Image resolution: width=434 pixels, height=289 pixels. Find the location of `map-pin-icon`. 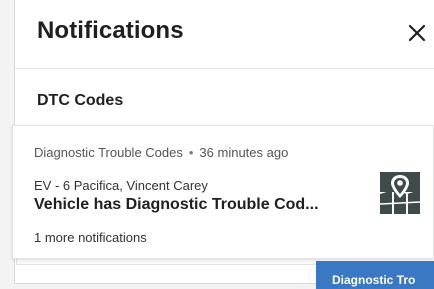

map-pin-icon is located at coordinates (400, 193).